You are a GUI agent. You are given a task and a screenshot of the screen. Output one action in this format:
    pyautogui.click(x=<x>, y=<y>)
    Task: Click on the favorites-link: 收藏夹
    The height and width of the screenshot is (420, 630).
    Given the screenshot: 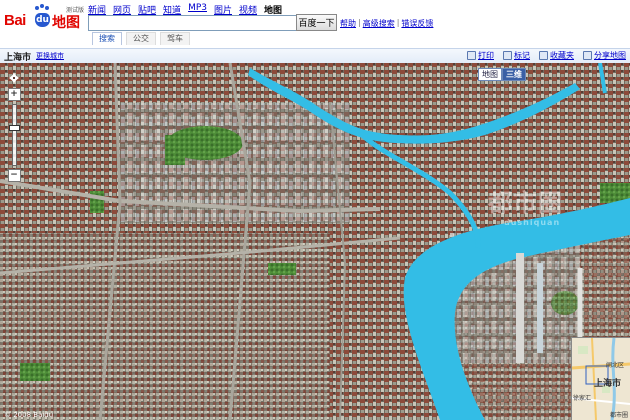 What is the action you would take?
    pyautogui.click(x=556, y=55)
    